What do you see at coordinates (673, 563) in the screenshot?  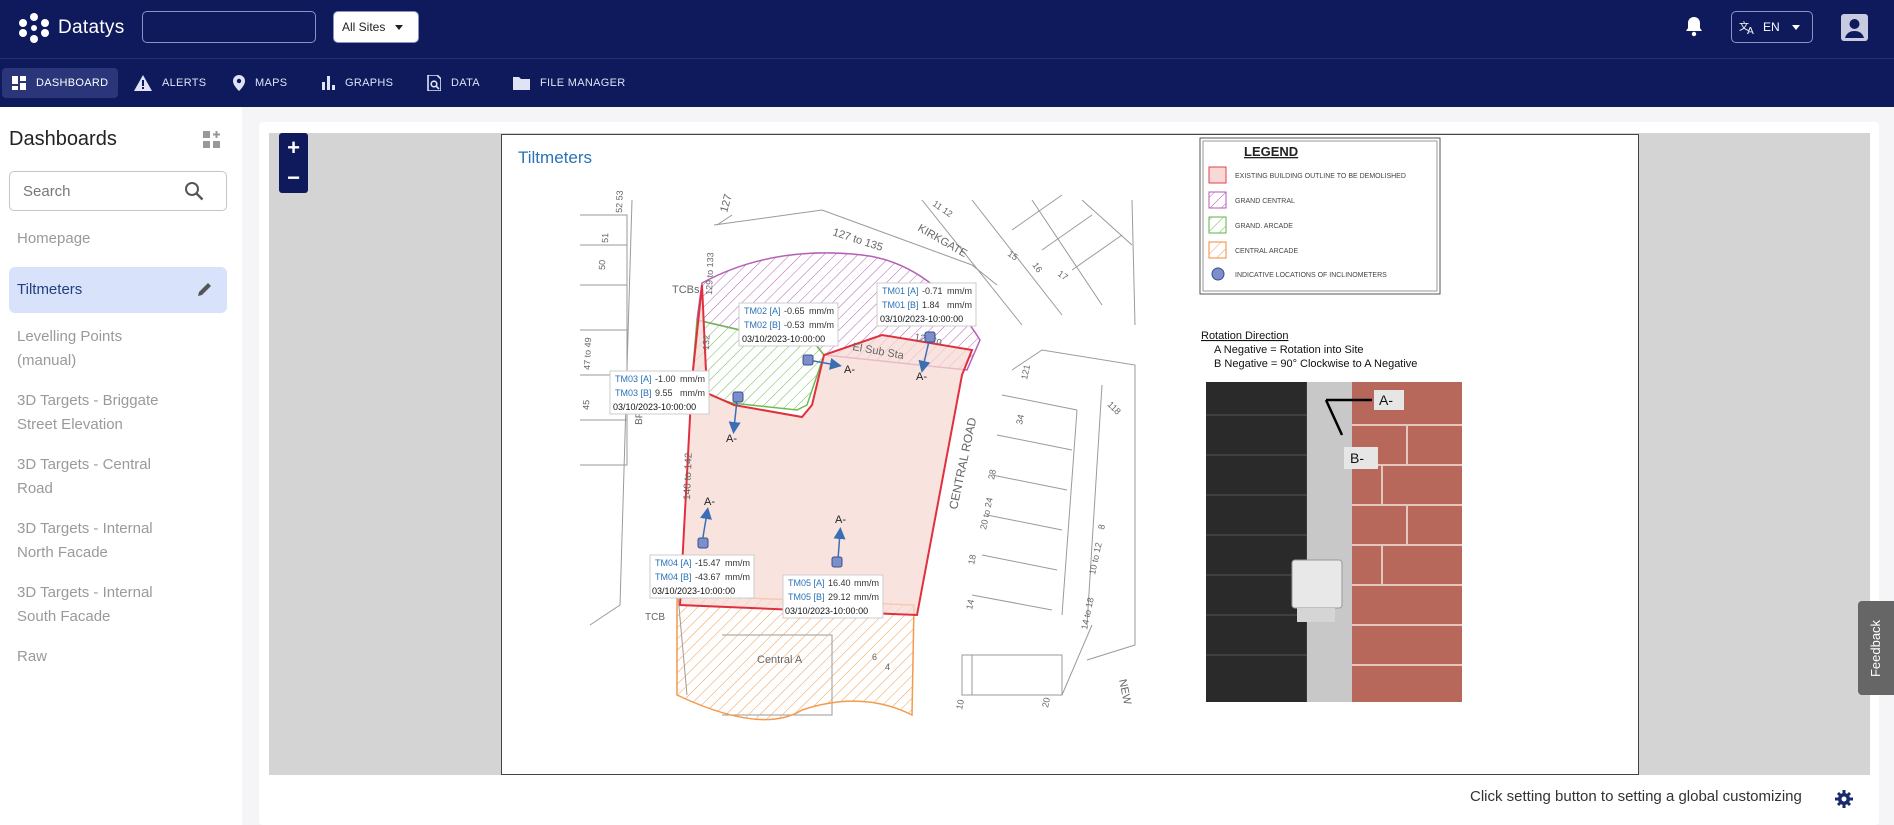 I see `sensor-a-name: TM04 [A]` at bounding box center [673, 563].